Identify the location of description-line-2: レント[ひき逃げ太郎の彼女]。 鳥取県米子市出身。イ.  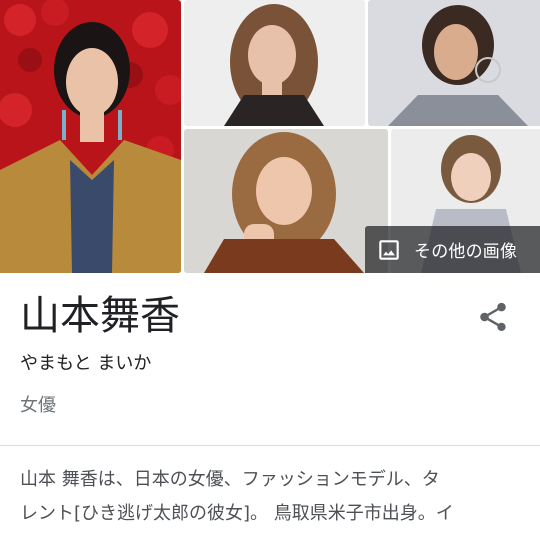
(237, 513).